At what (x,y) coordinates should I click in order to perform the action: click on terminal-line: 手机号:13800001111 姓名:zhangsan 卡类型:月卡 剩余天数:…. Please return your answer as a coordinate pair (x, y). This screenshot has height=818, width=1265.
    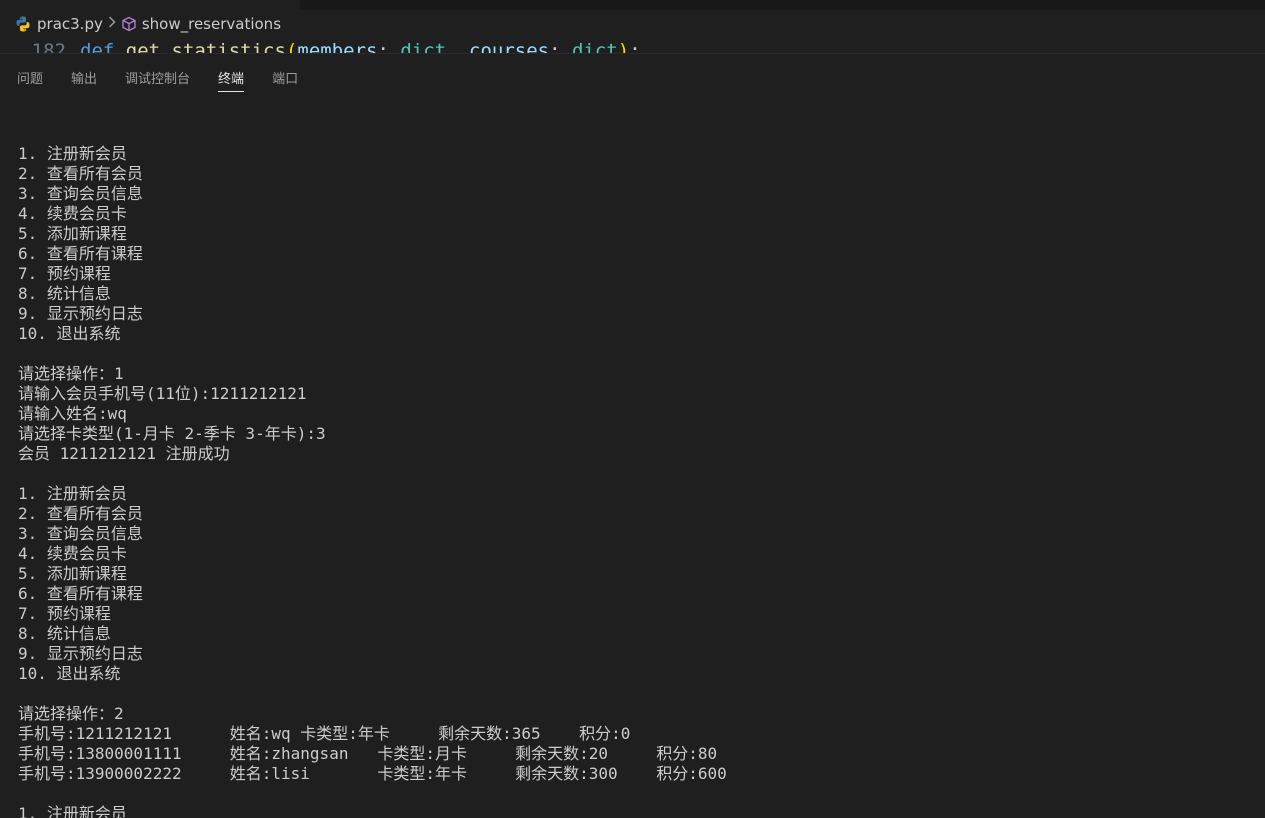
    Looking at the image, I should click on (368, 753).